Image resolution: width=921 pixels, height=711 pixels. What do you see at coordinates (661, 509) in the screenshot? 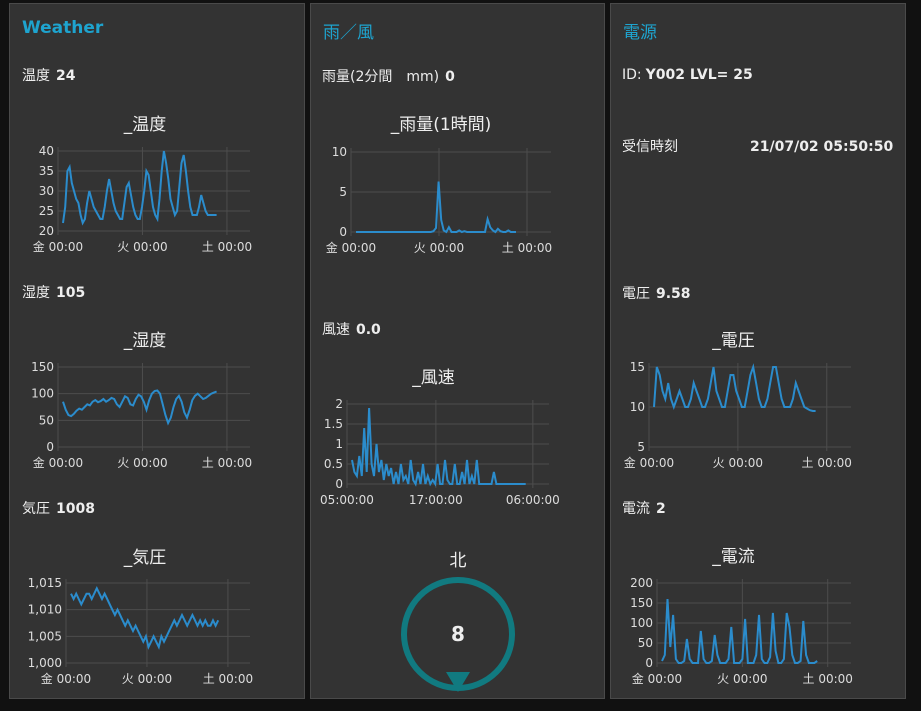
I see `current-value: 2` at bounding box center [661, 509].